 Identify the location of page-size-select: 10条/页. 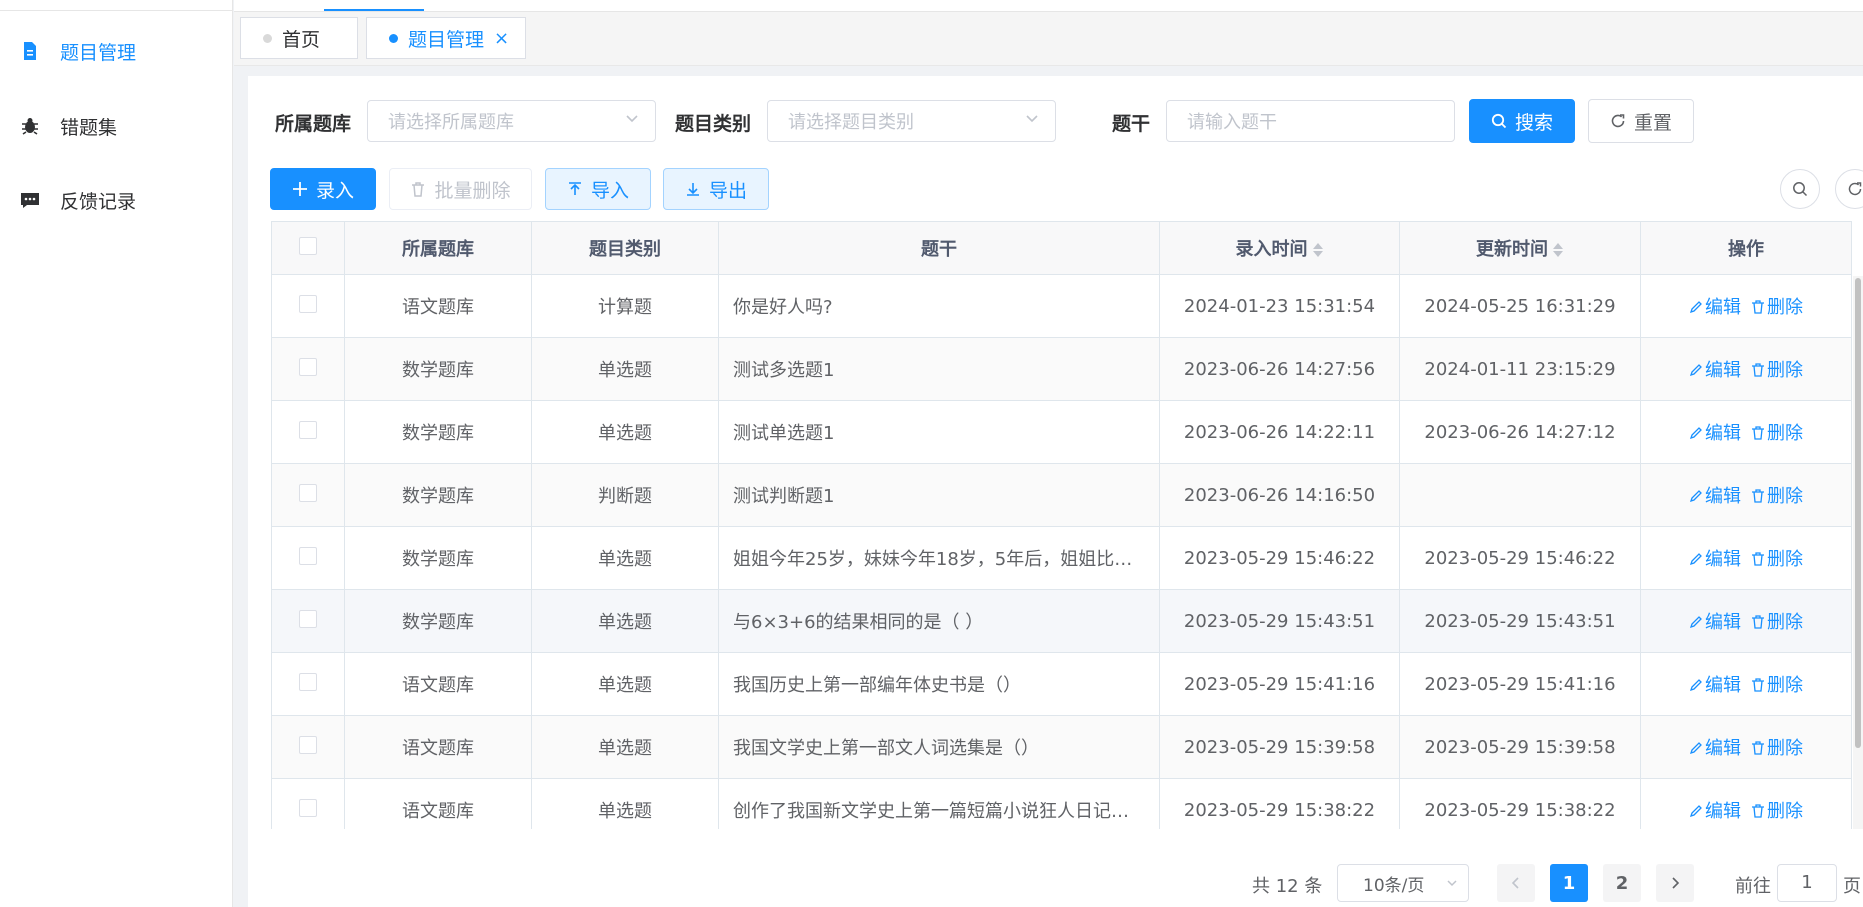
(1403, 883).